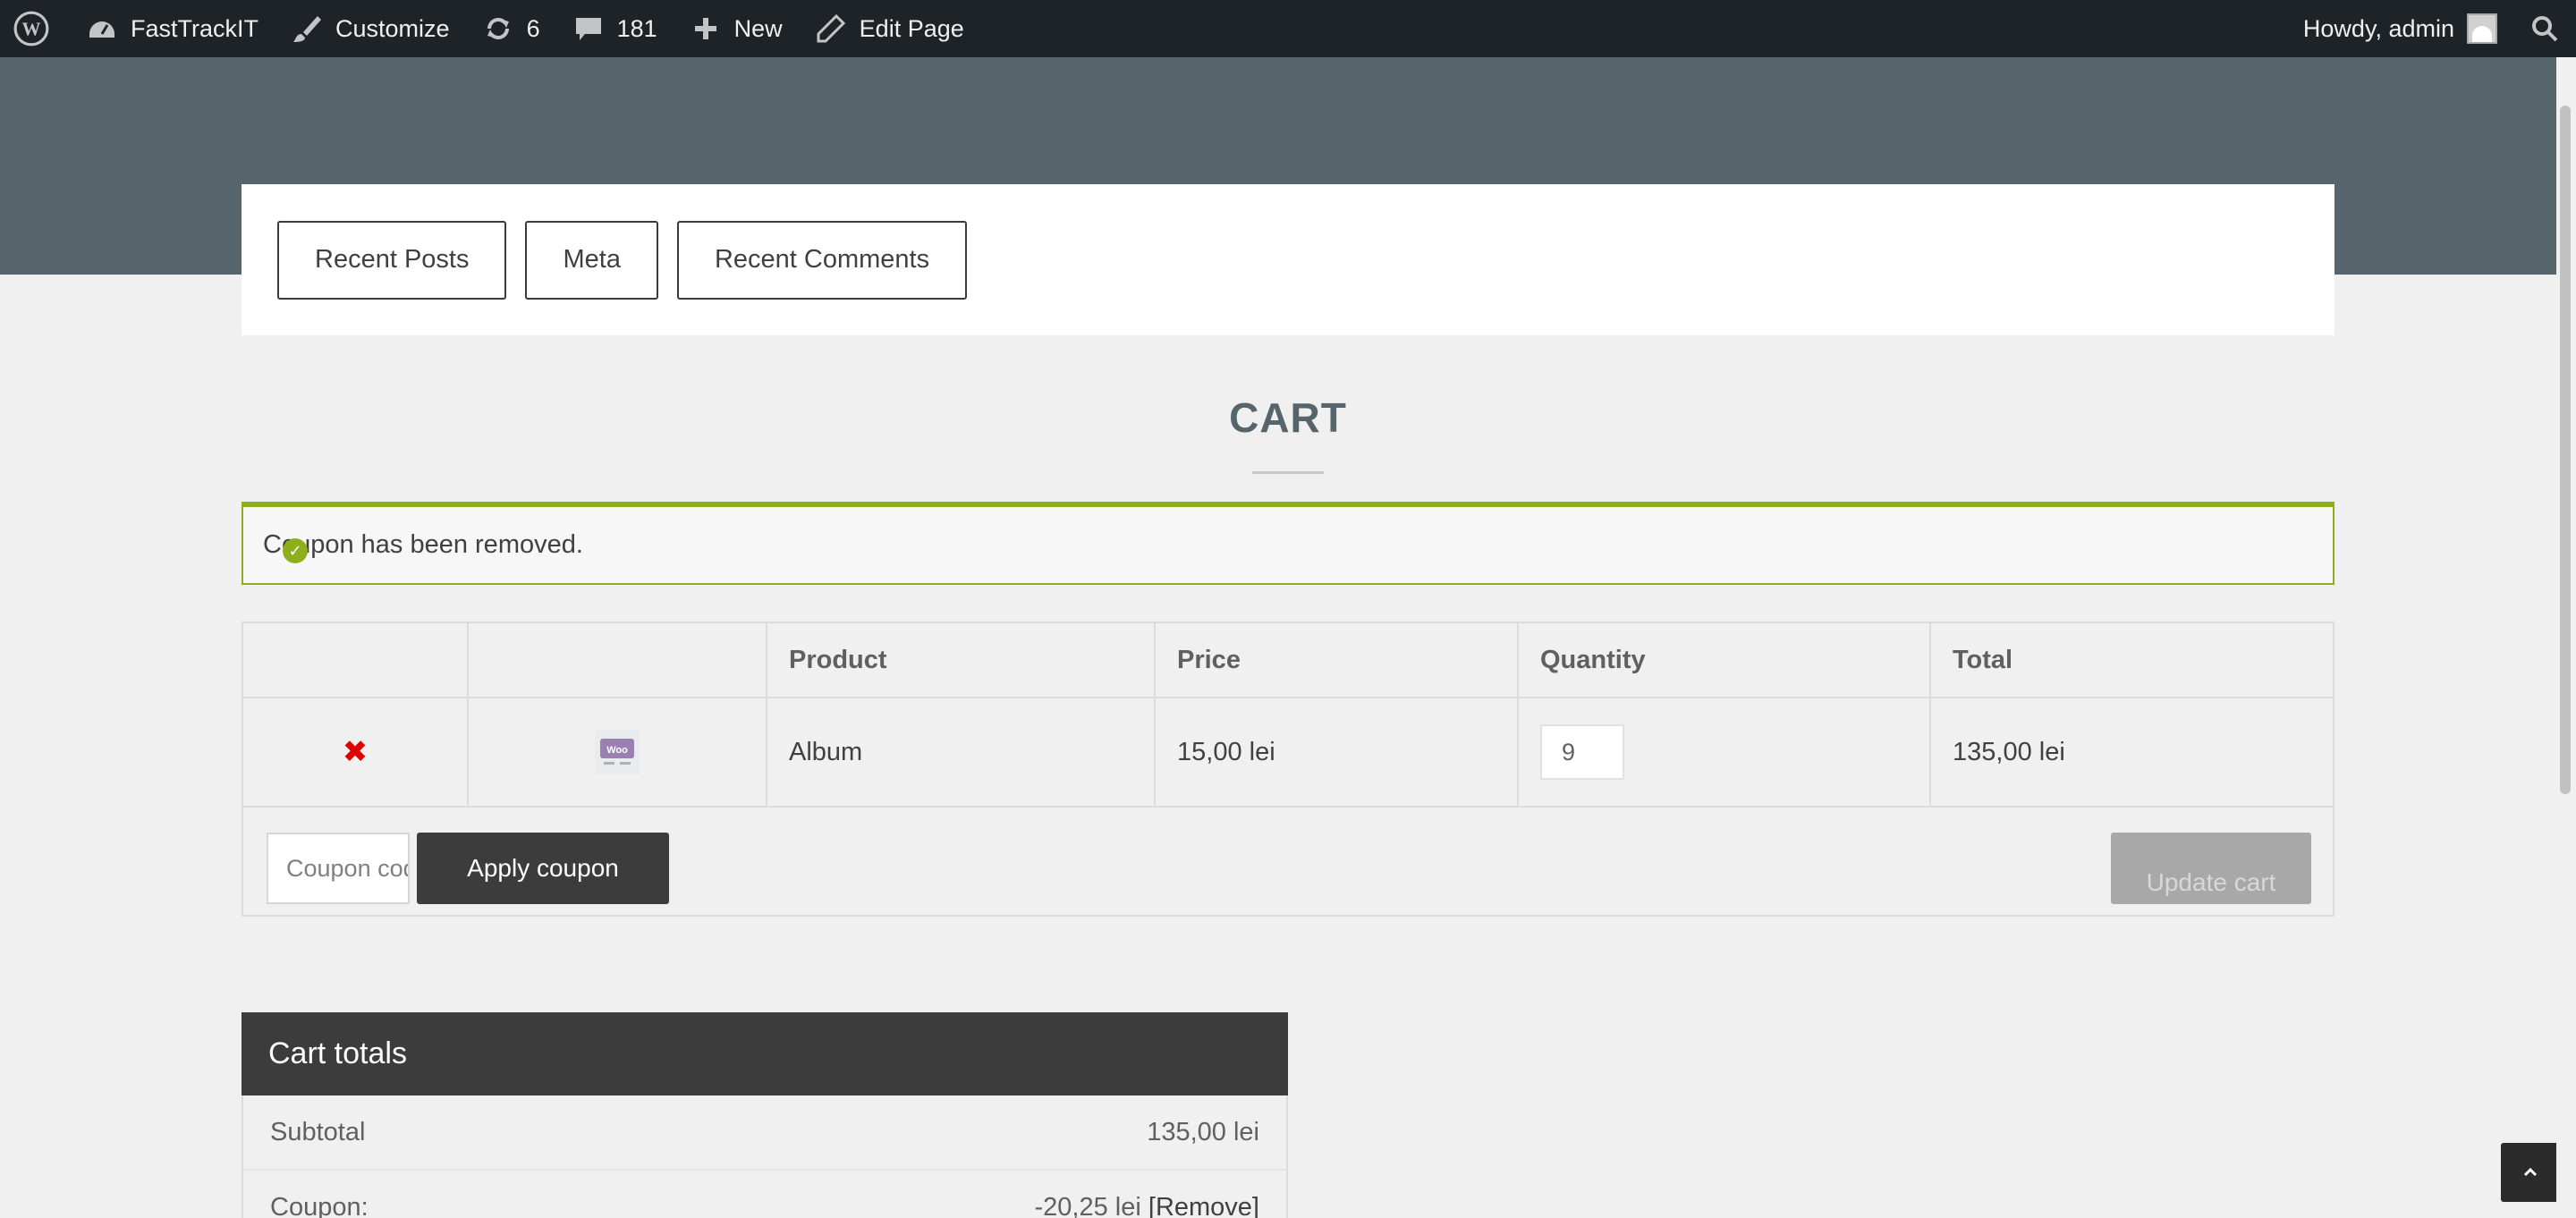  What do you see at coordinates (765, 1053) in the screenshot?
I see `cart-totals-title: Cart totals` at bounding box center [765, 1053].